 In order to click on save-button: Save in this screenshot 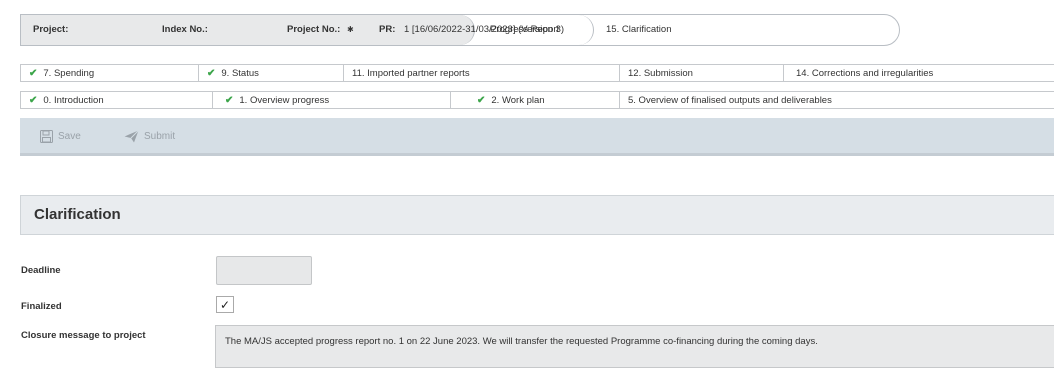, I will do `click(60, 136)`.